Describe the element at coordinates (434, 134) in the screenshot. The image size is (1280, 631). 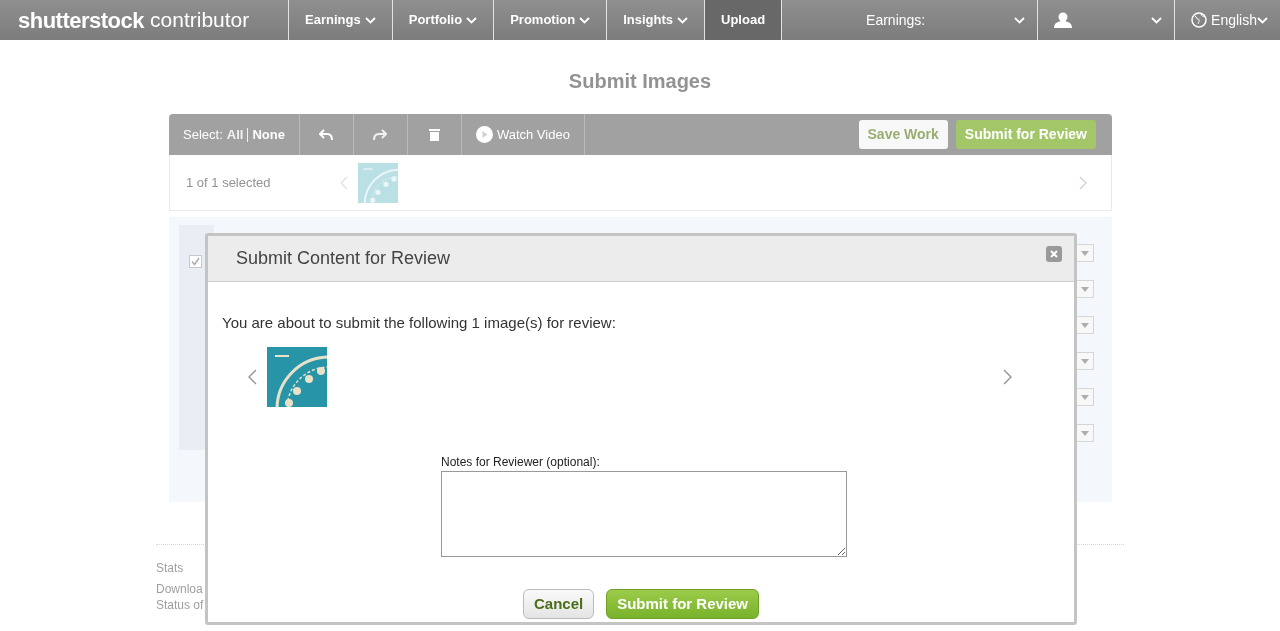
I see `trash-icon` at that location.